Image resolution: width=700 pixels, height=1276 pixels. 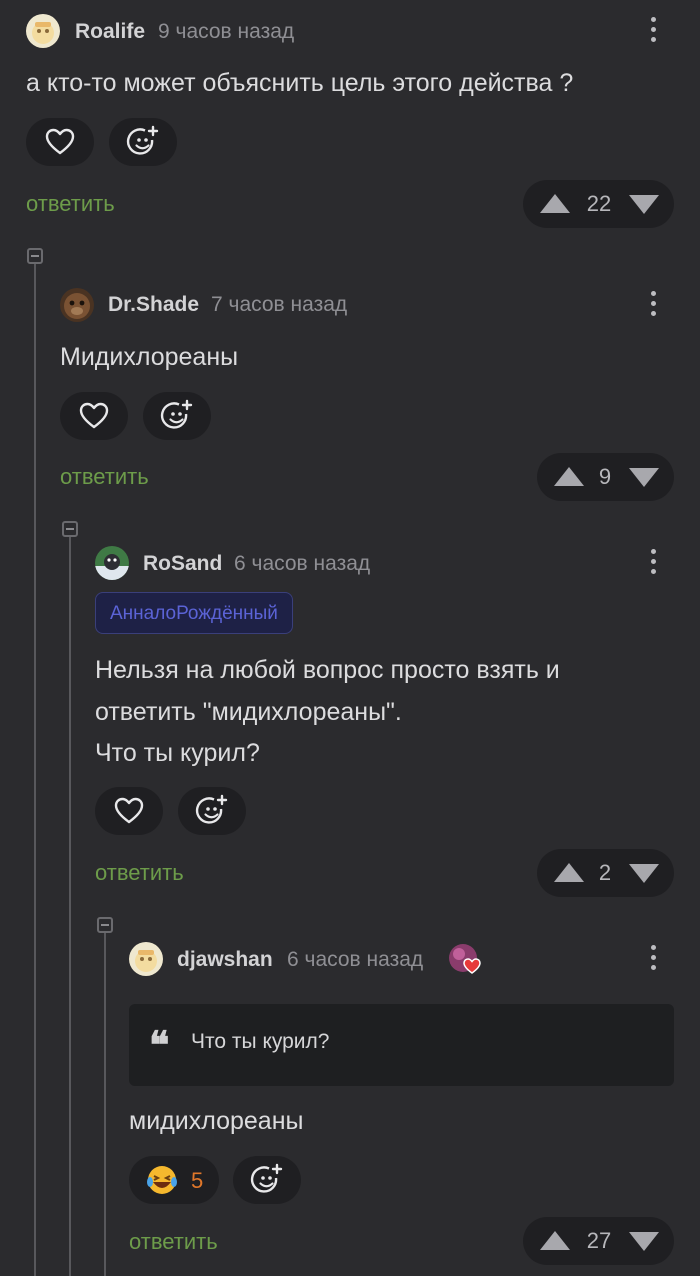 I want to click on comment-text-line: Нельзя на любой вопрос просто взять и, so click(x=327, y=670).